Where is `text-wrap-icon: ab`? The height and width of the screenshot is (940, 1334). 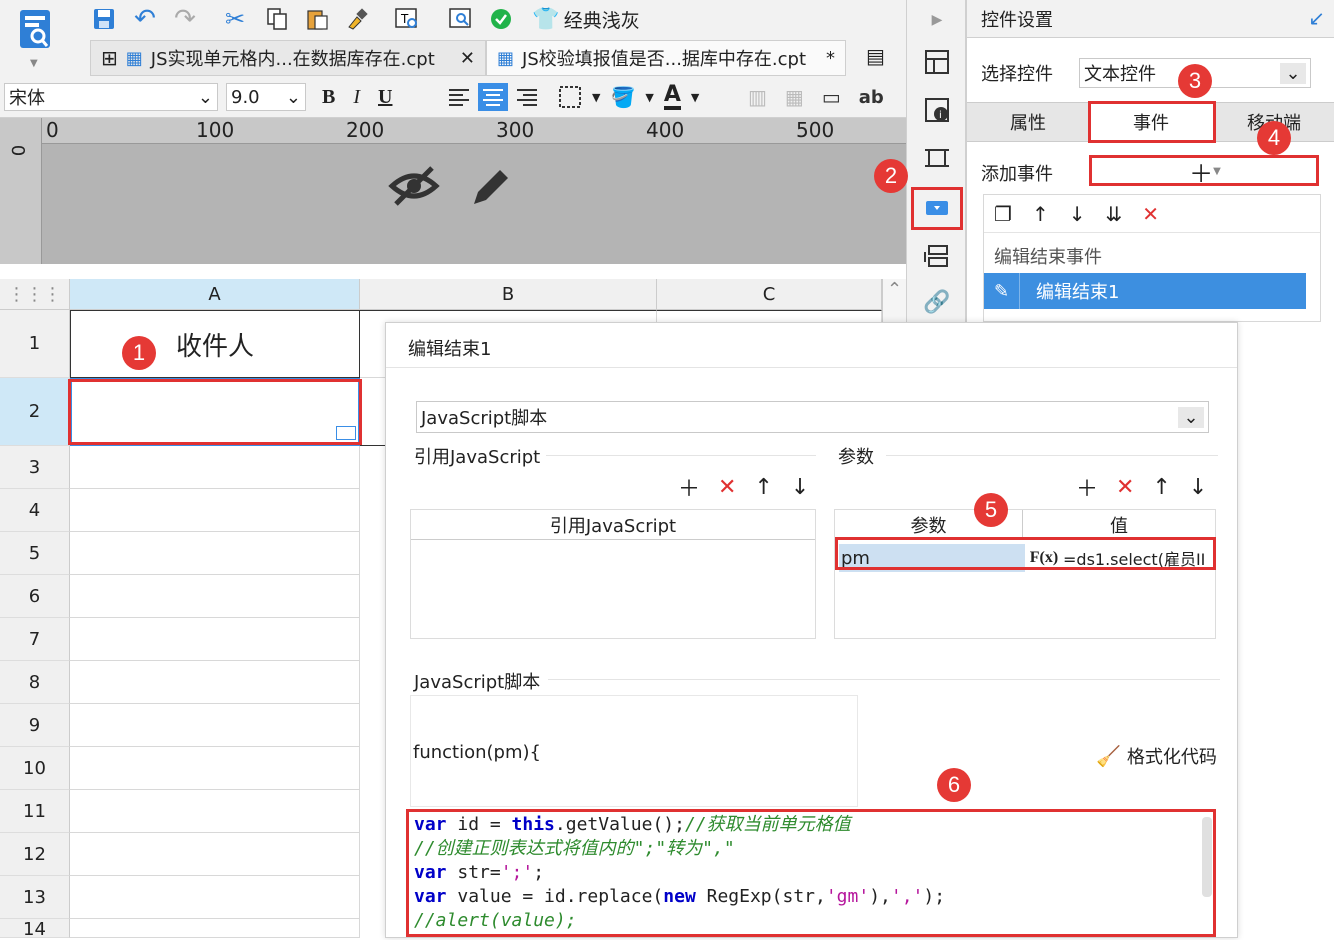
text-wrap-icon: ab is located at coordinates (871, 97).